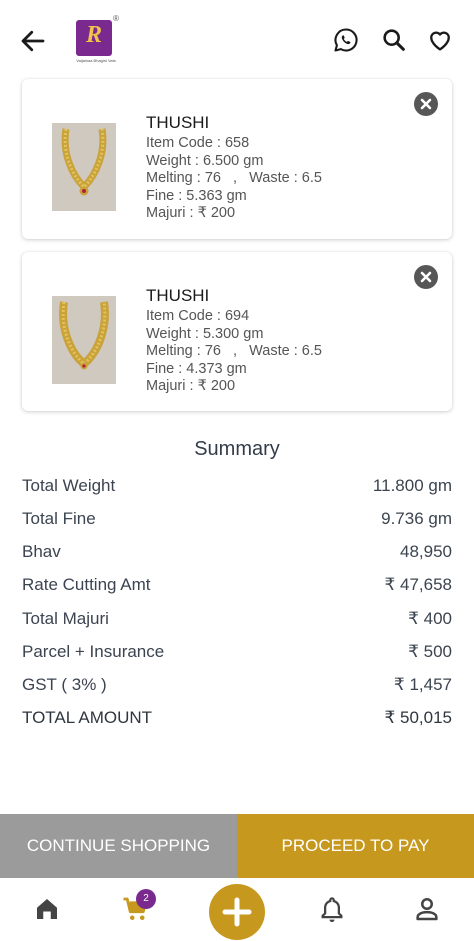  Describe the element at coordinates (116, 18) in the screenshot. I see `registered-mark: ®` at that location.